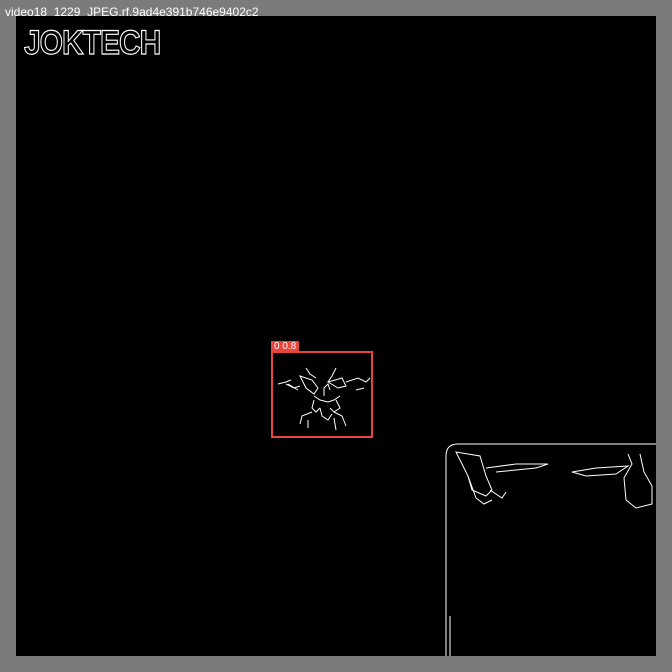 The image size is (672, 672). I want to click on large-object-outline, so click(550, 549).